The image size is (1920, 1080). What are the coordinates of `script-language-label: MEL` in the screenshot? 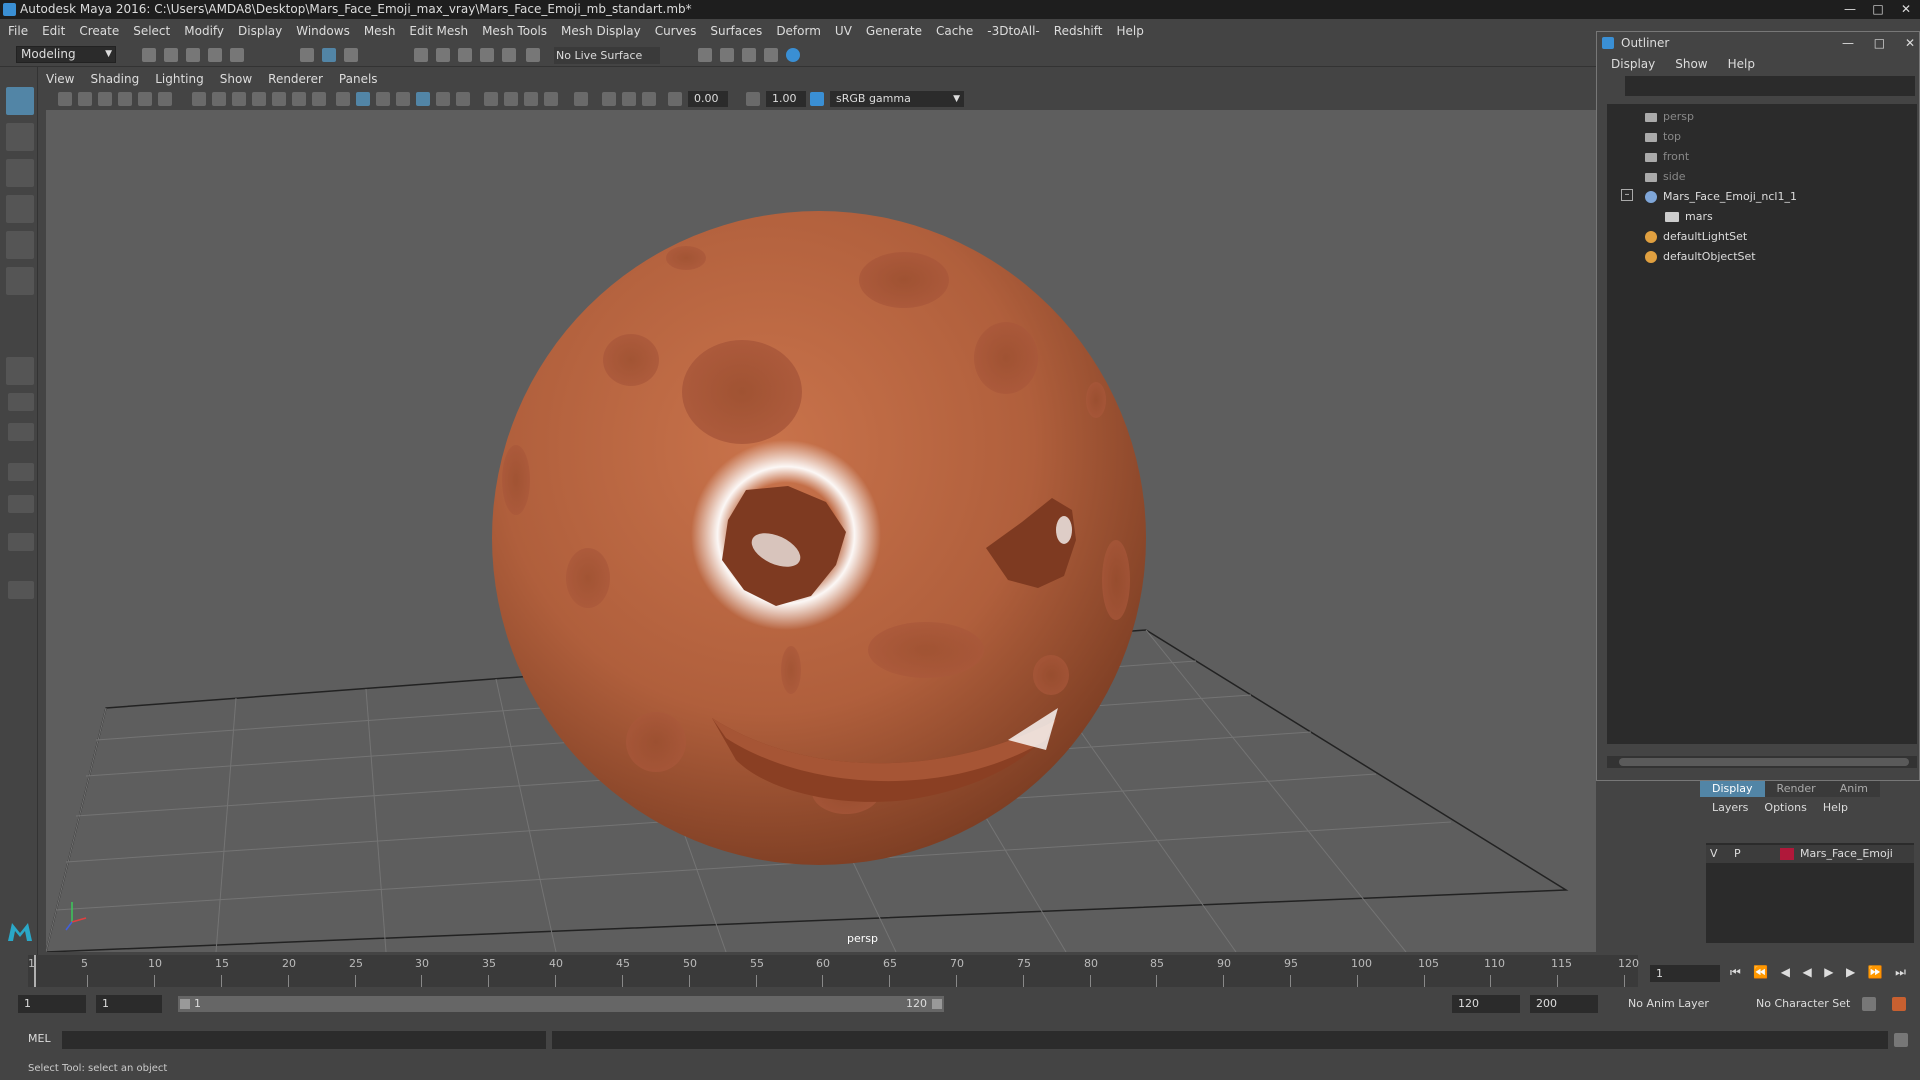 It's located at (39, 1038).